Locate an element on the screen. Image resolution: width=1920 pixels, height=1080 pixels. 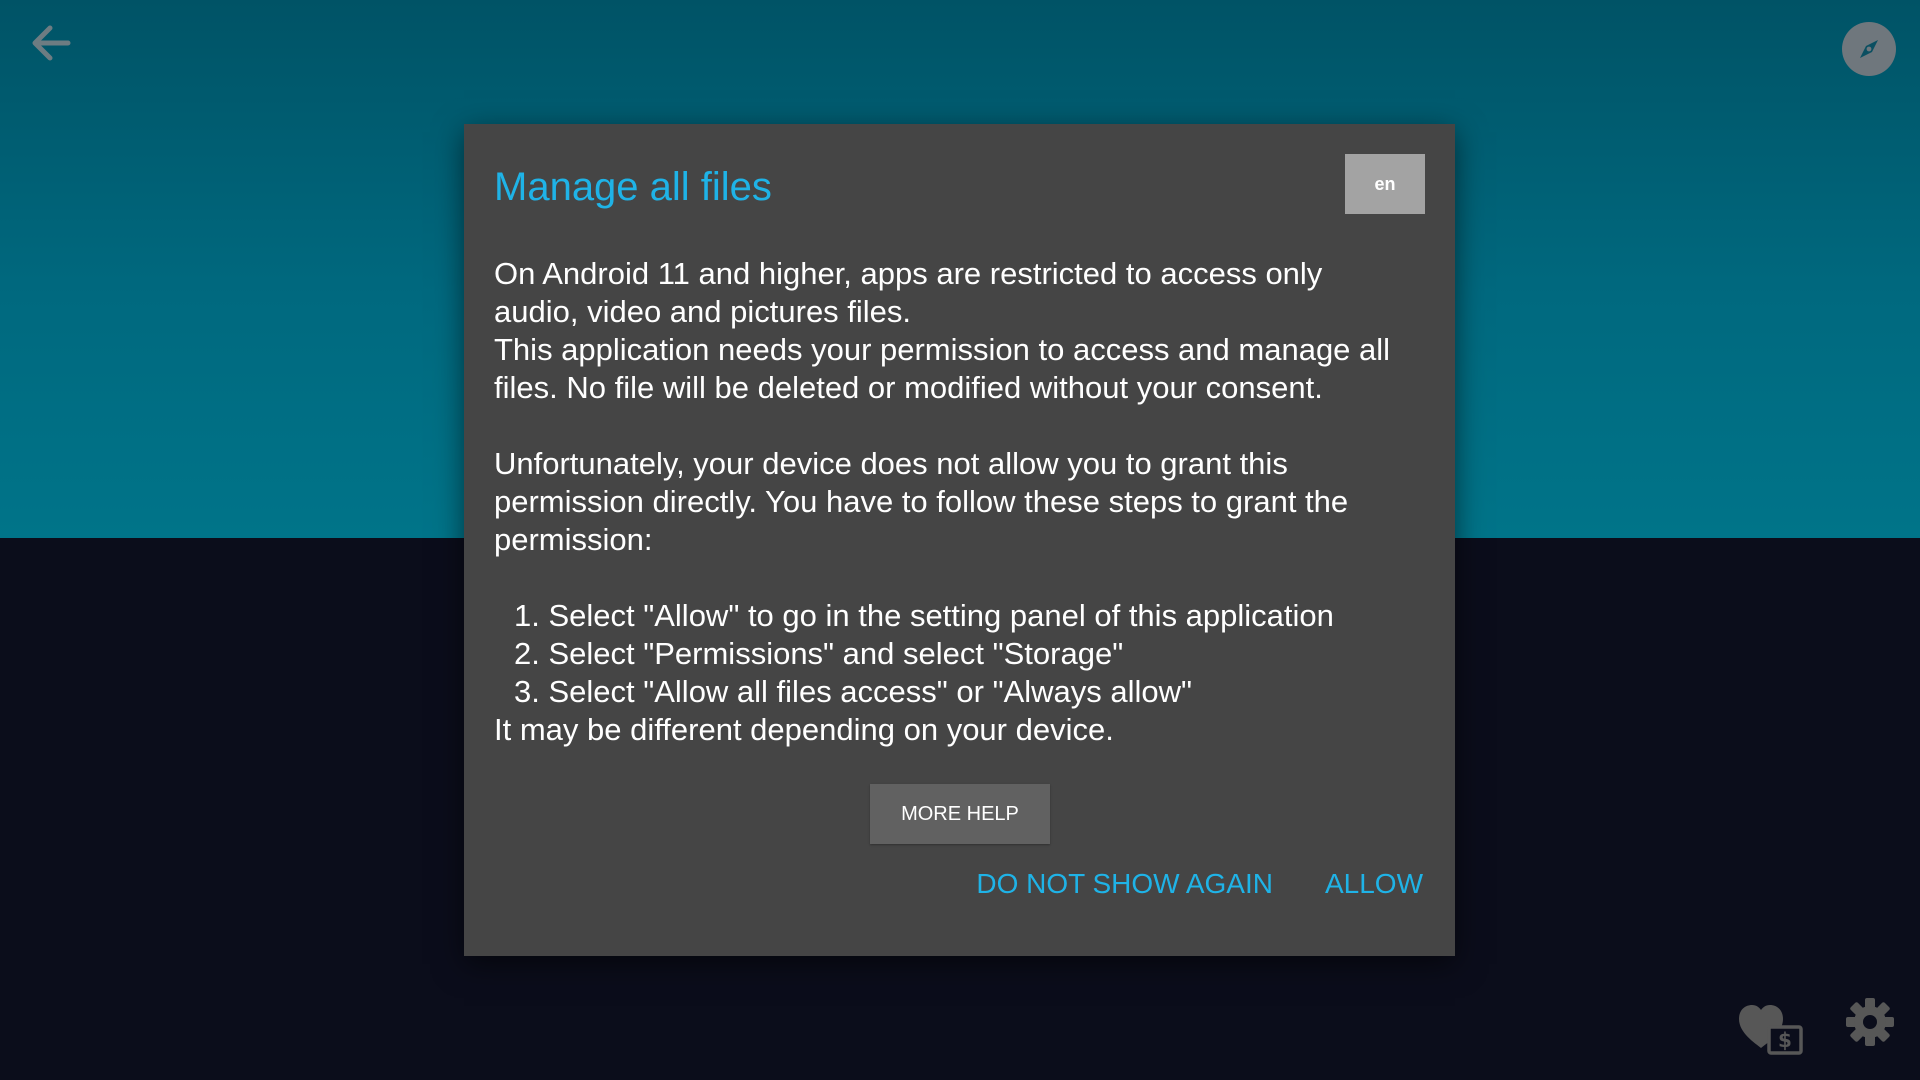
do-not-show-again-button: DO NOT SHOW AGAIN is located at coordinates (1124, 884).